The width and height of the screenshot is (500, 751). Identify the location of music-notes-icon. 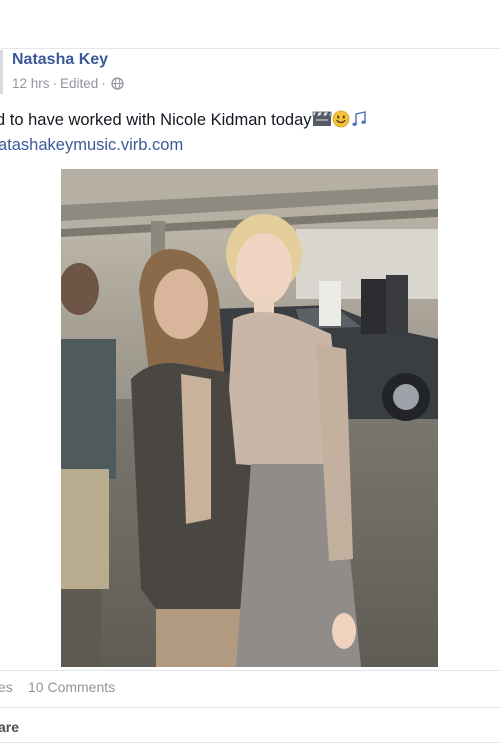
(358, 118).